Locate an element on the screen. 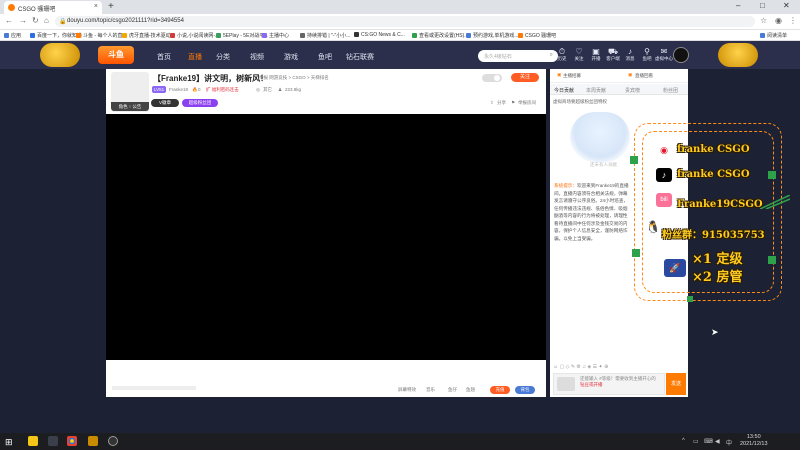  tray-icon: ◀ is located at coordinates (717, 441).